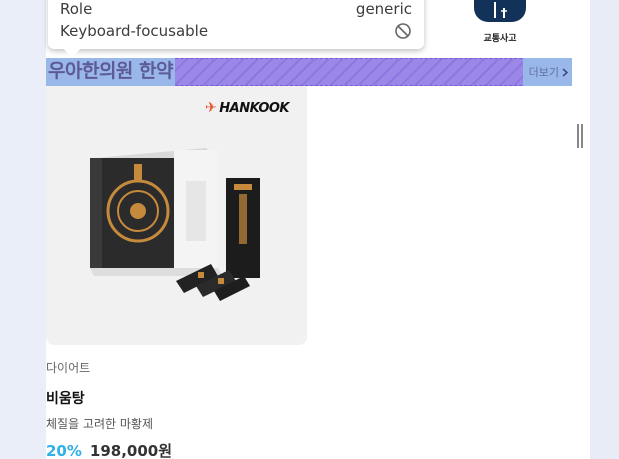  I want to click on product-price: 20% 198,000원, so click(109, 449).